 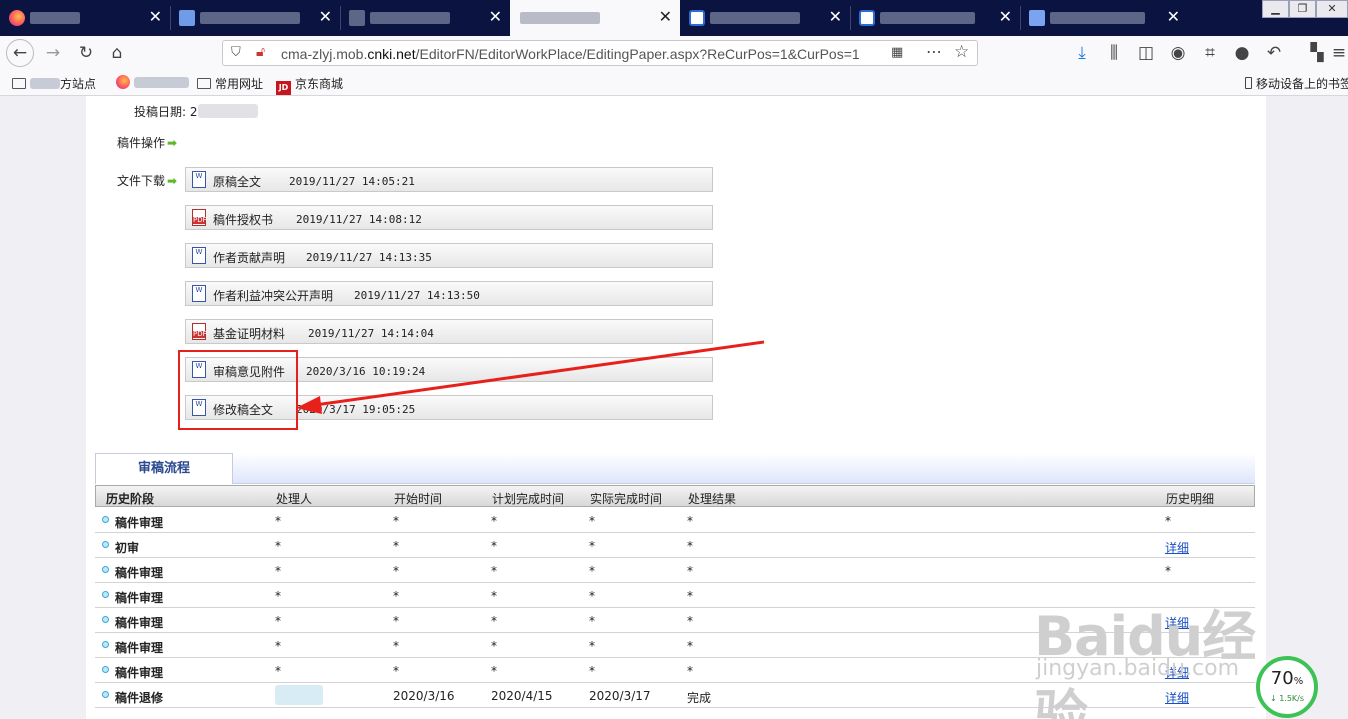 What do you see at coordinates (1178, 53) in the screenshot?
I see `account-icon: ◉` at bounding box center [1178, 53].